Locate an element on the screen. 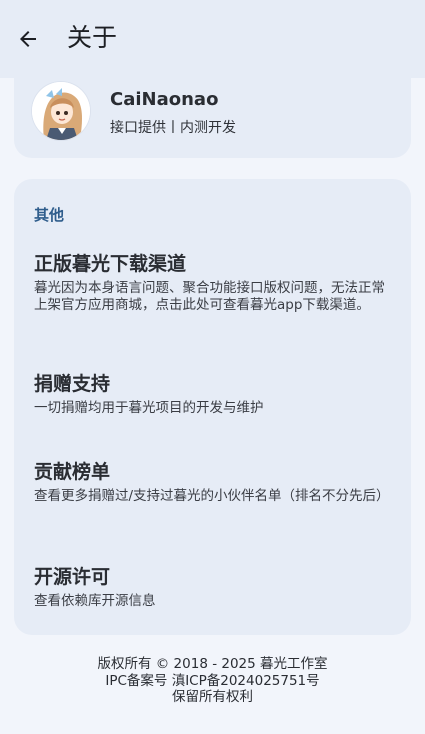 The width and height of the screenshot is (425, 734). copyright-text: 版权所有 © 2018 - 2025 暮光工作室 is located at coordinates (212, 664).